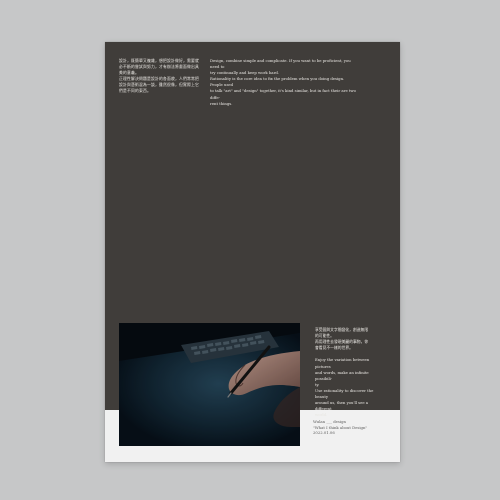 The image size is (500, 500). Describe the element at coordinates (324, 433) in the screenshot. I see `caption-date: 2022.01.06` at that location.